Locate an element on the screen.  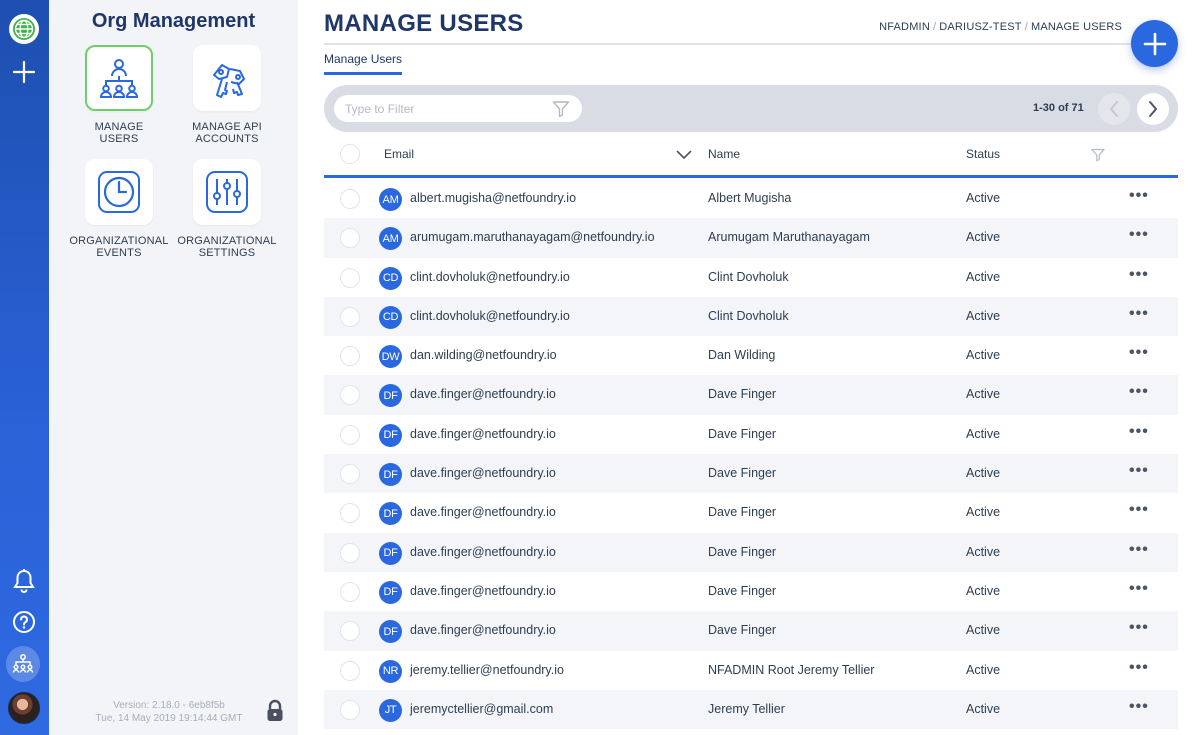
header-divider is located at coordinates (751, 176).